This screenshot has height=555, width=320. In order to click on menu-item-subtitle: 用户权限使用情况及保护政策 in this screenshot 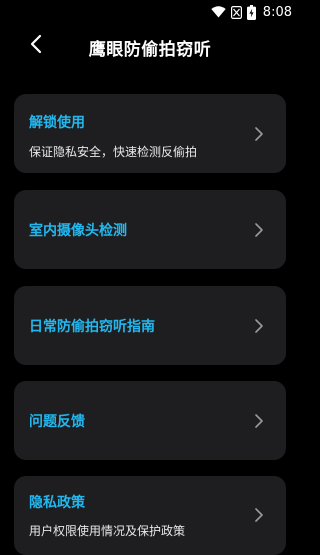, I will do `click(107, 531)`.